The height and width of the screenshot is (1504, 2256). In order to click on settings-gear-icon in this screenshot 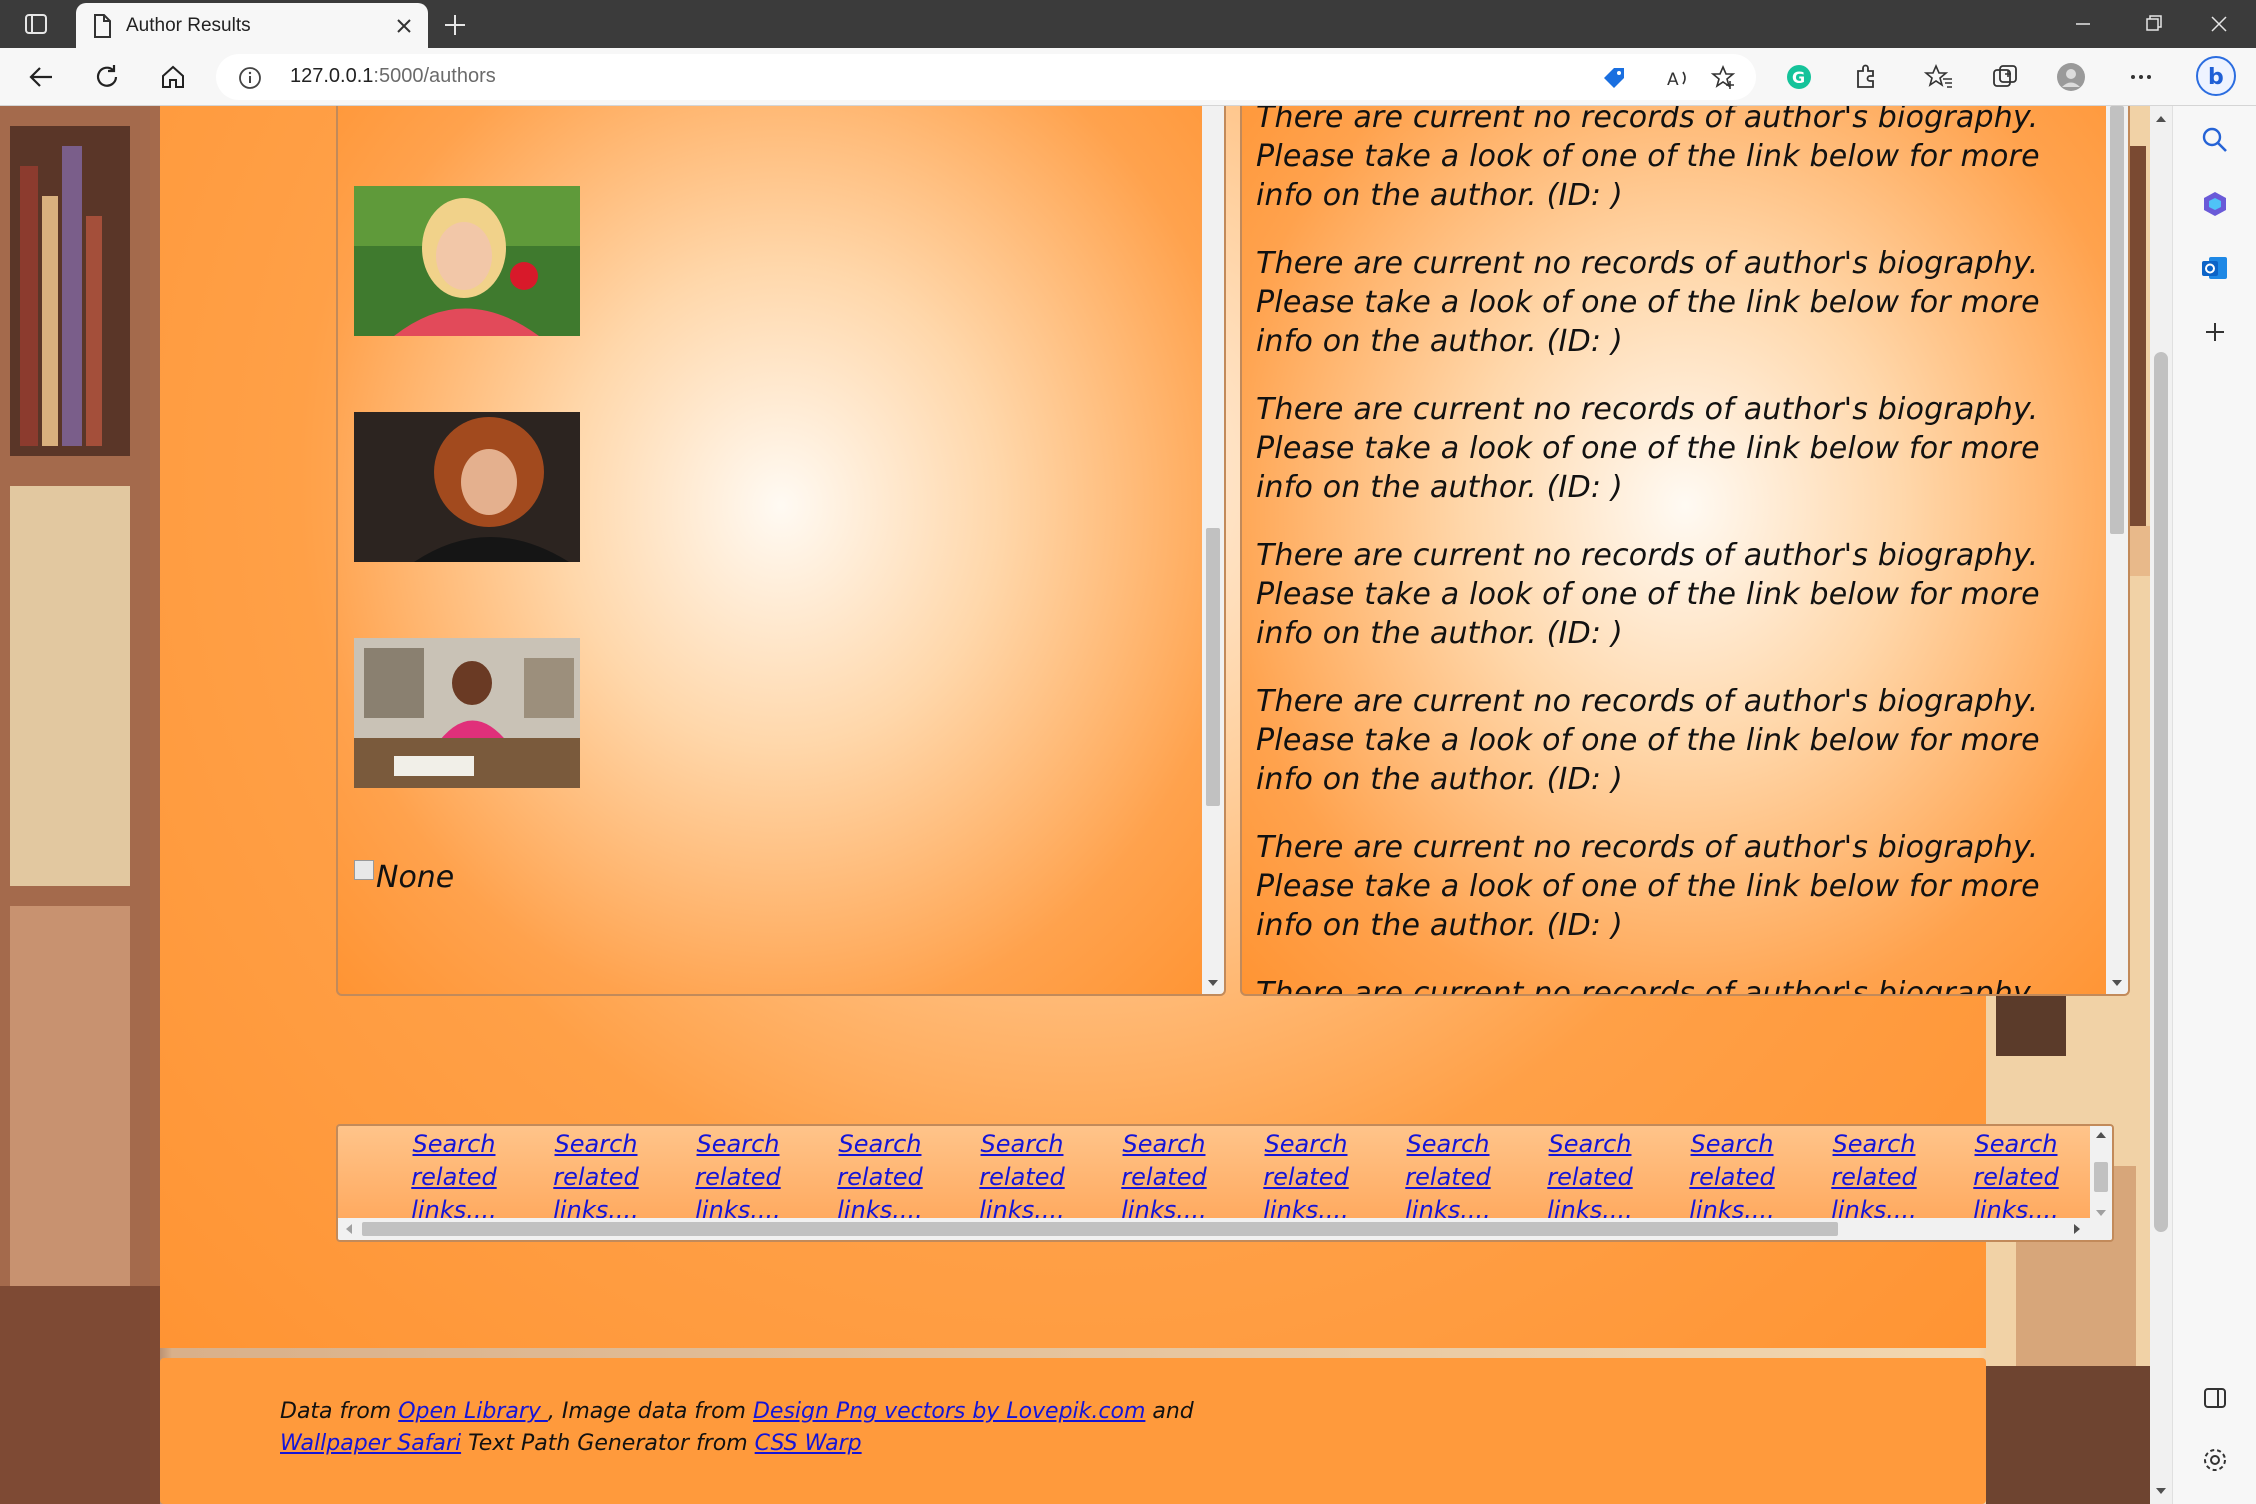, I will do `click(2215, 1460)`.